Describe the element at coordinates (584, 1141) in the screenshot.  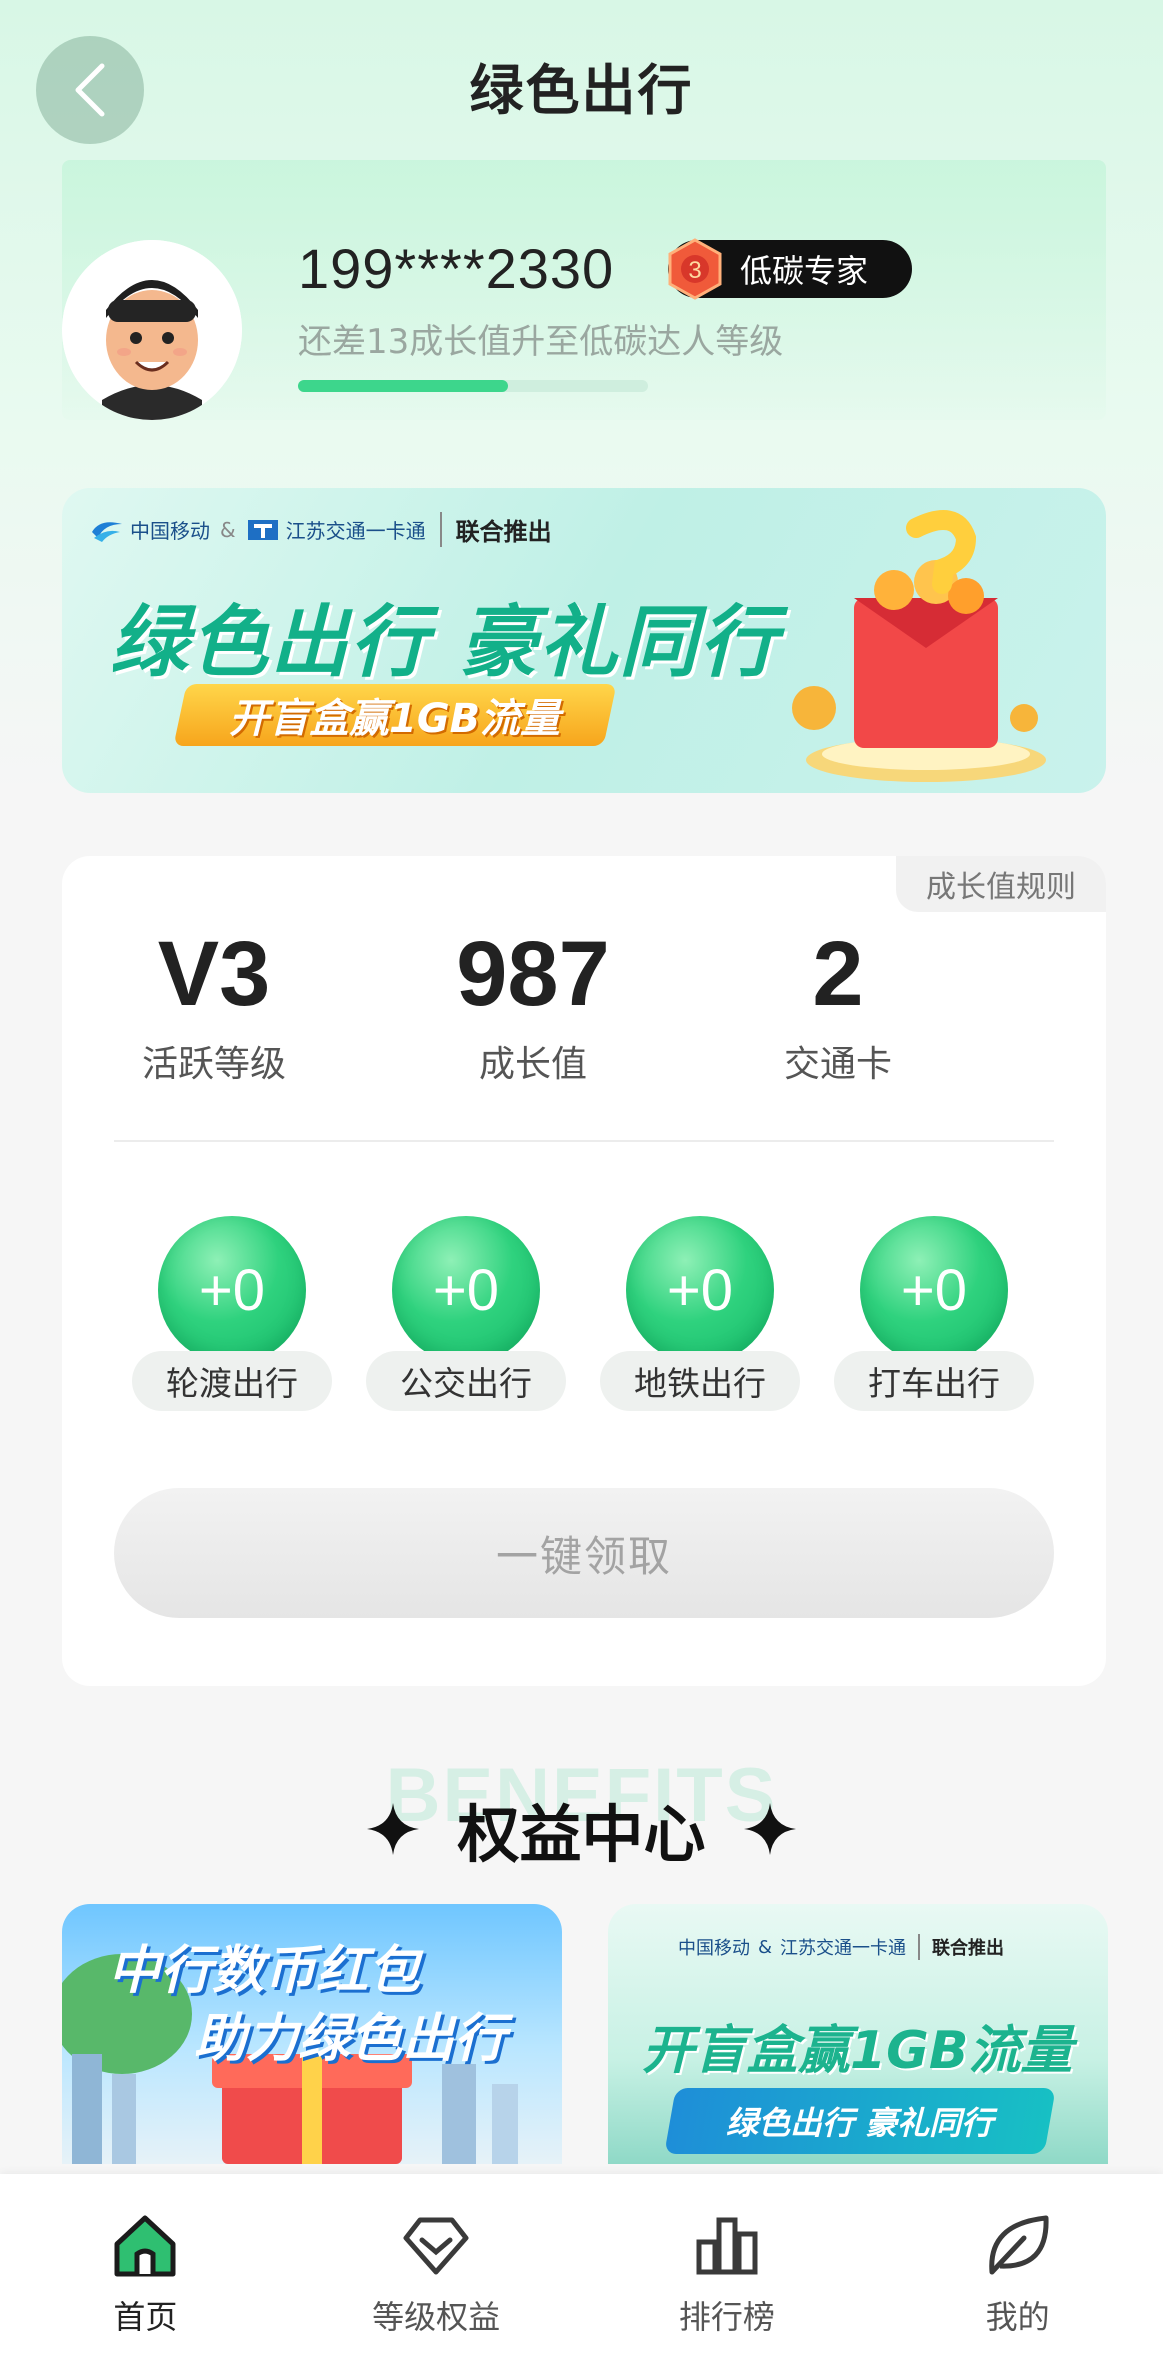
I see `divider` at that location.